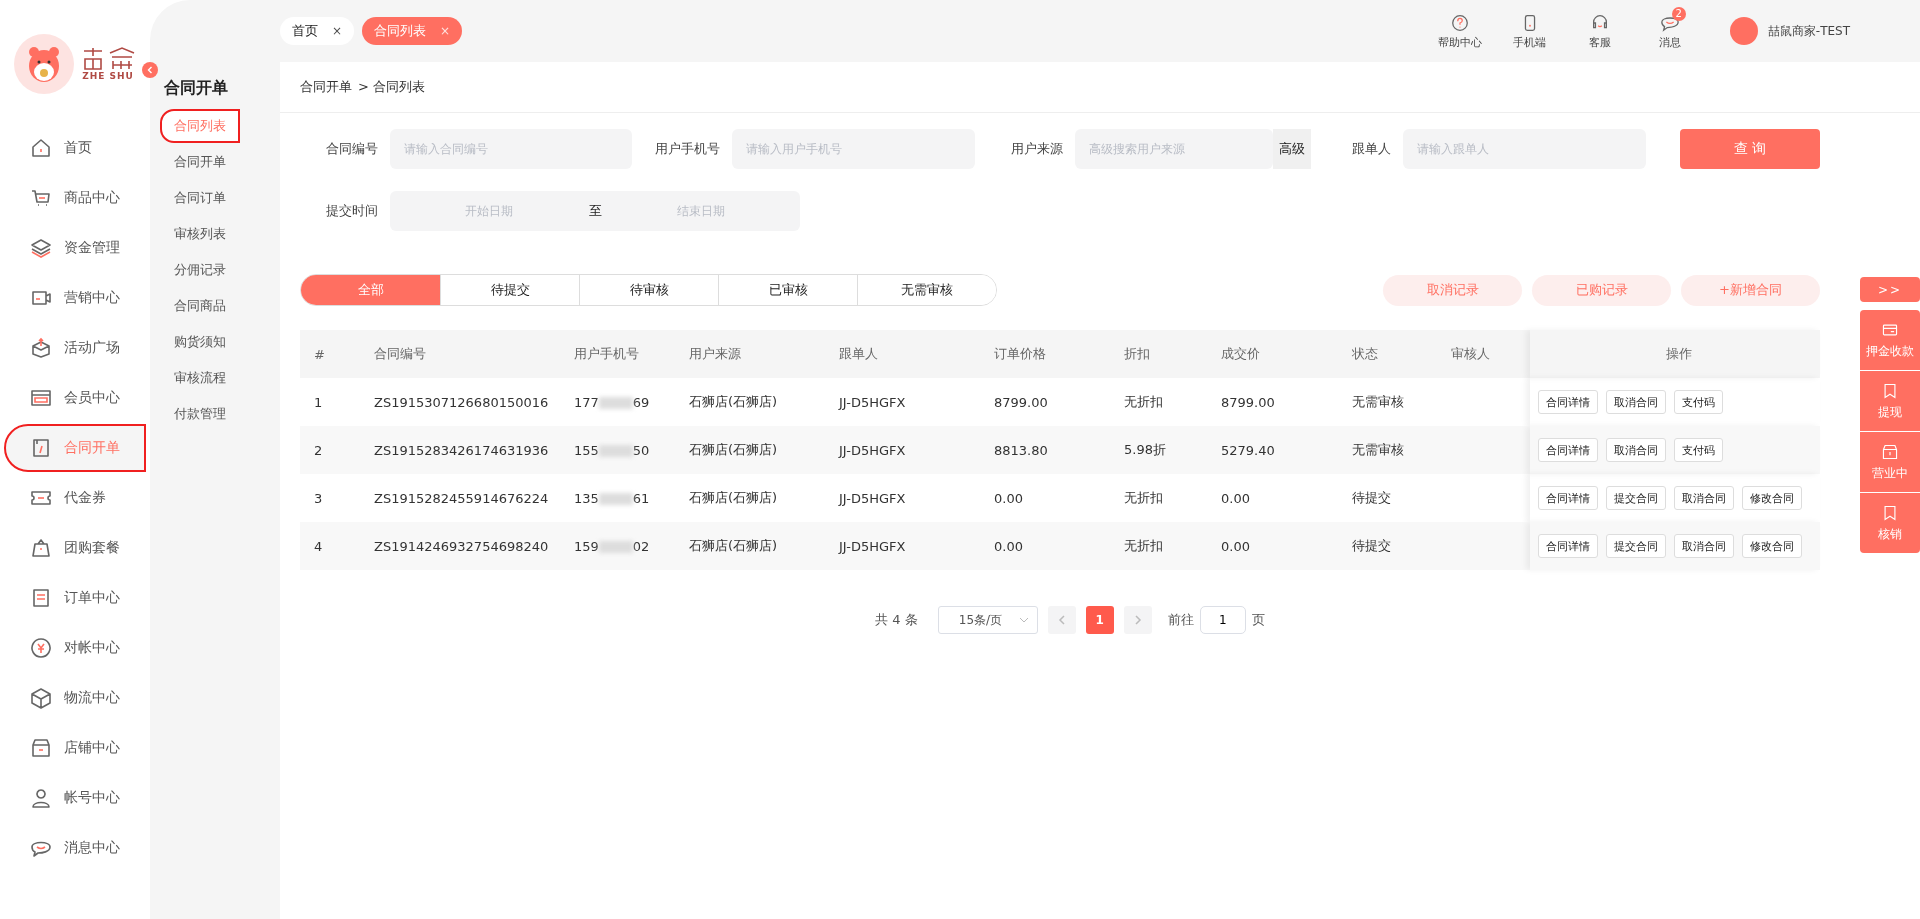 This screenshot has width=1920, height=919. What do you see at coordinates (317, 31) in the screenshot?
I see `page-tab: 首页 ×` at bounding box center [317, 31].